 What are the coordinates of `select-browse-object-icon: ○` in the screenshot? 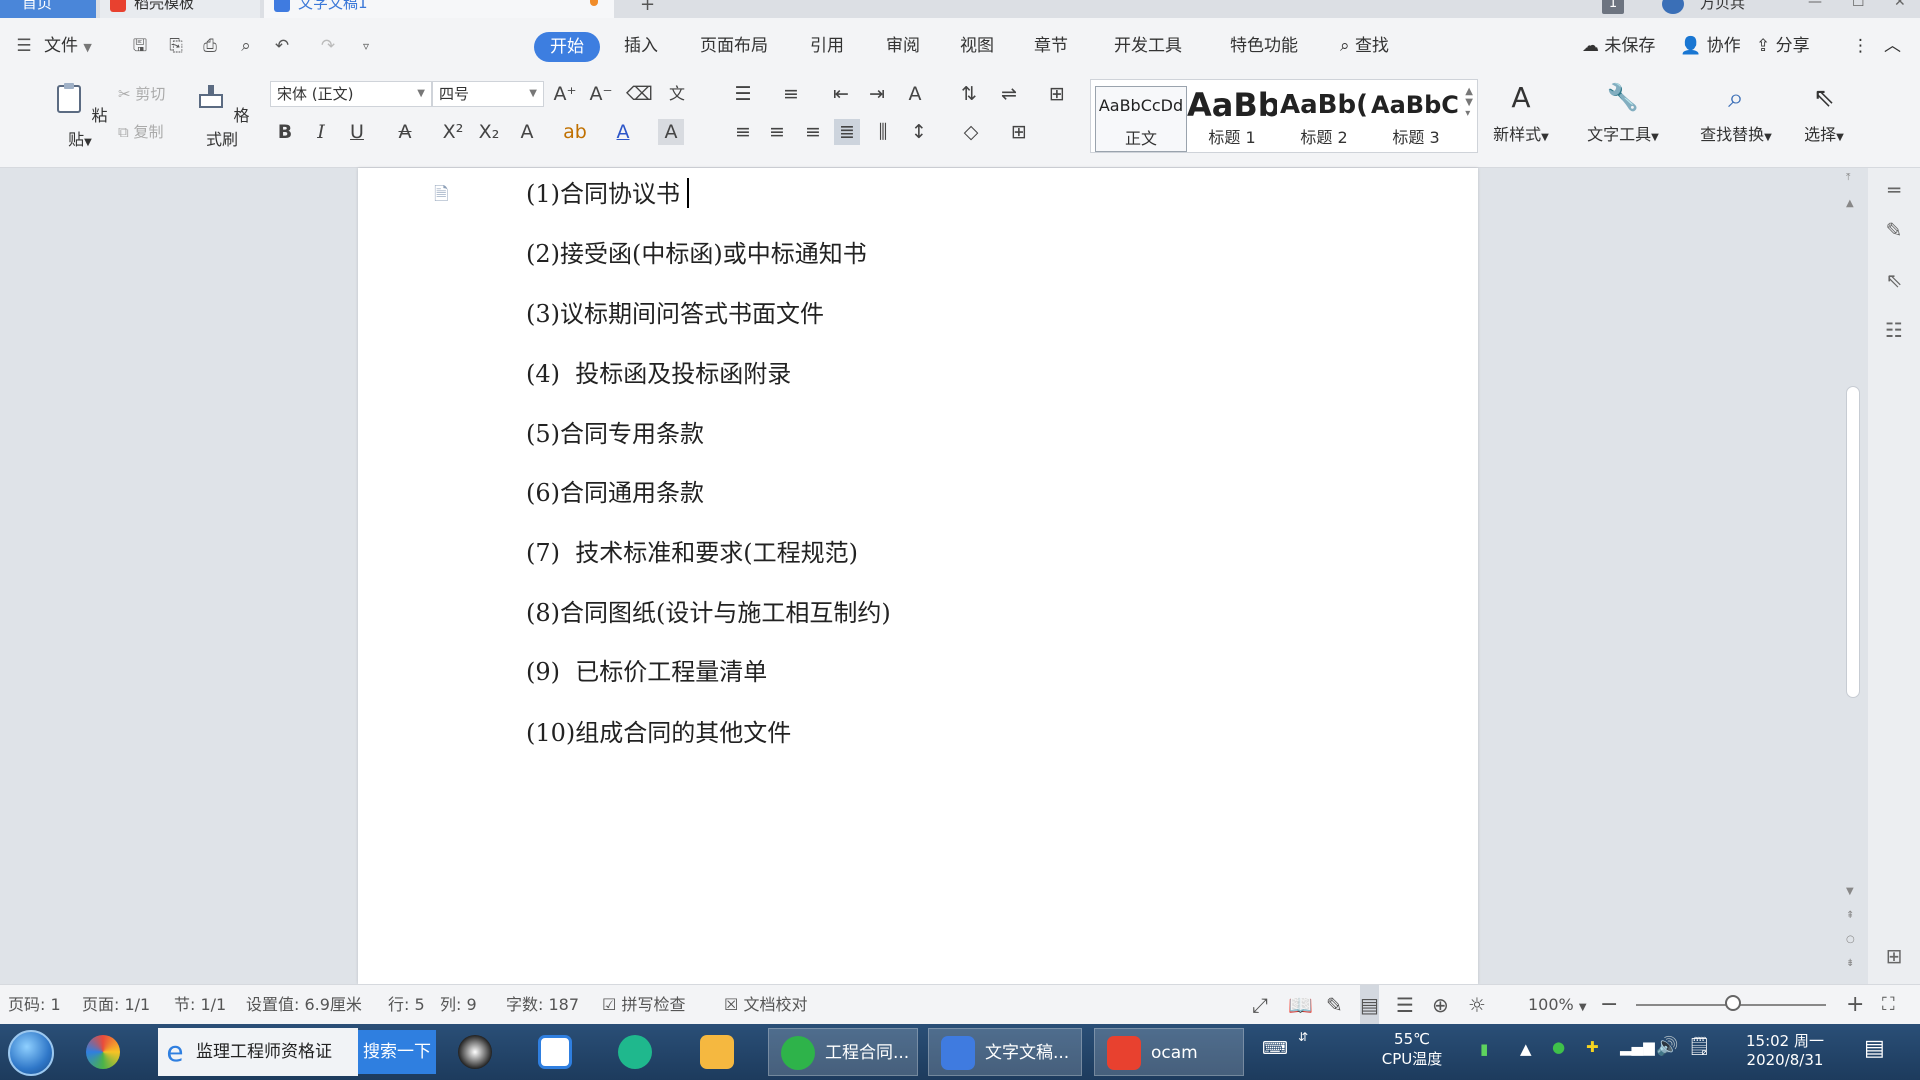 It's located at (1850, 939).